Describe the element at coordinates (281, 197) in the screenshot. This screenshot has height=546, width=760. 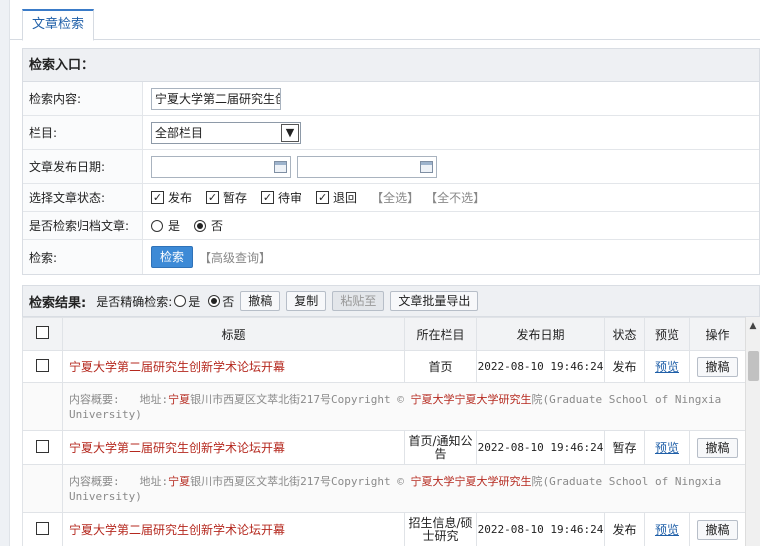
I see `status-checkbox-pending: ✓ 待审` at that location.